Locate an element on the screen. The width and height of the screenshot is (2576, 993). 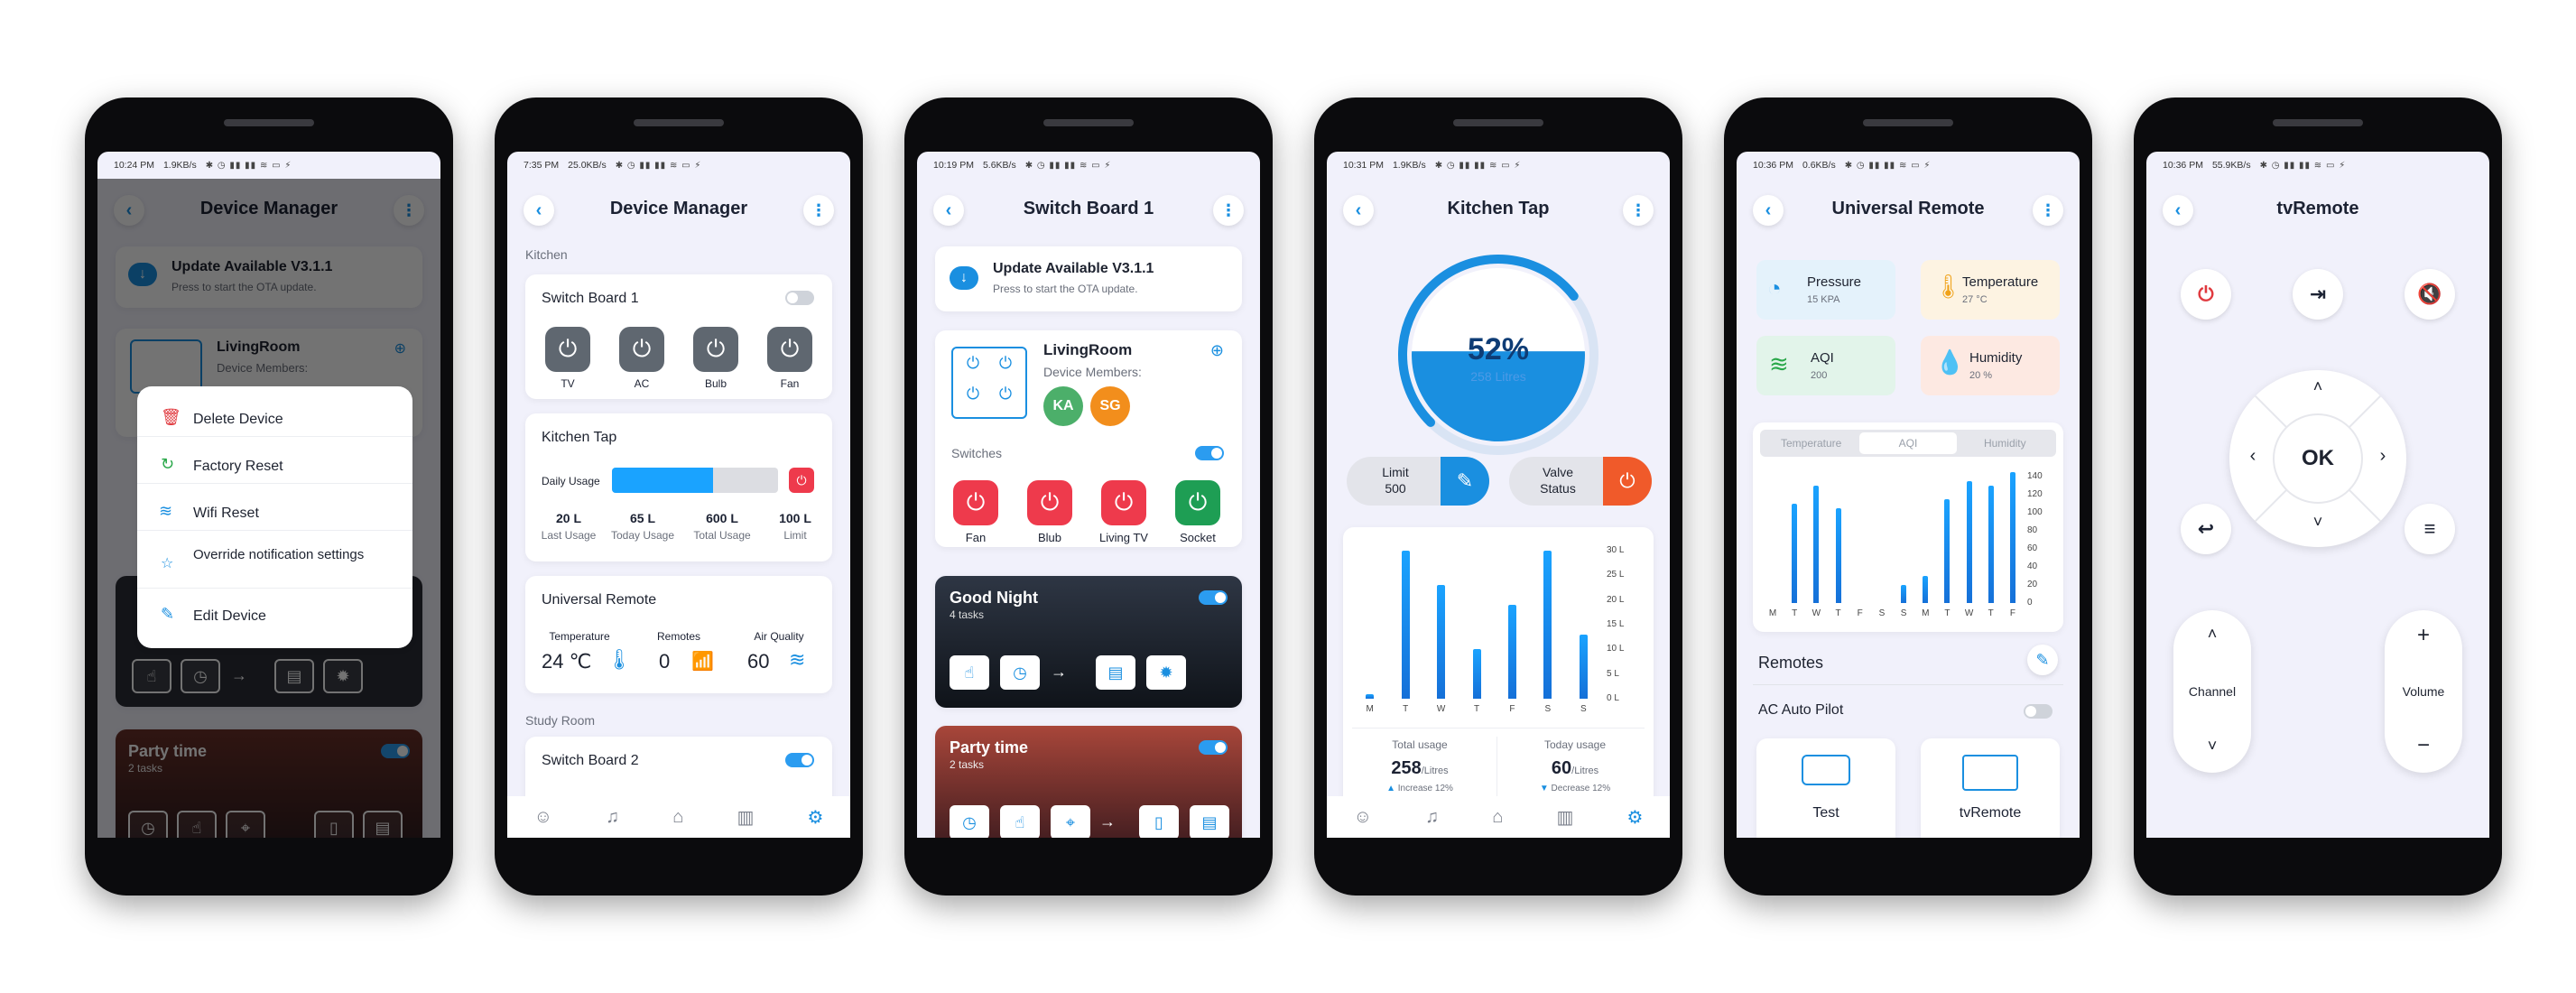
switches-toggle is located at coordinates (1209, 453).